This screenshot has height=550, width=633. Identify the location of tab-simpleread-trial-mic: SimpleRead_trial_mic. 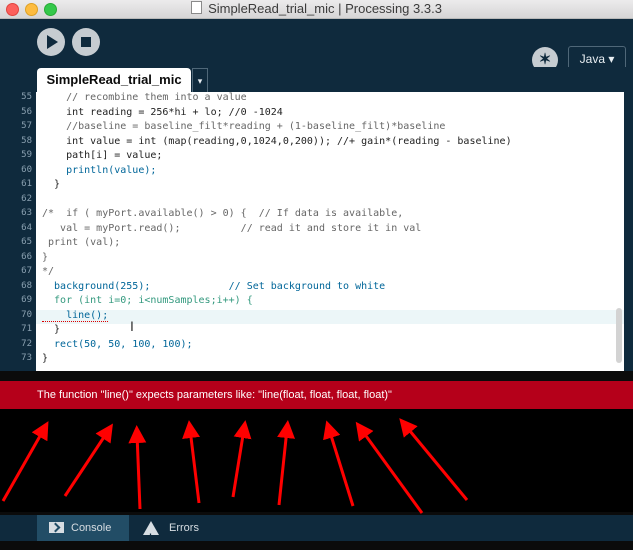
(114, 80).